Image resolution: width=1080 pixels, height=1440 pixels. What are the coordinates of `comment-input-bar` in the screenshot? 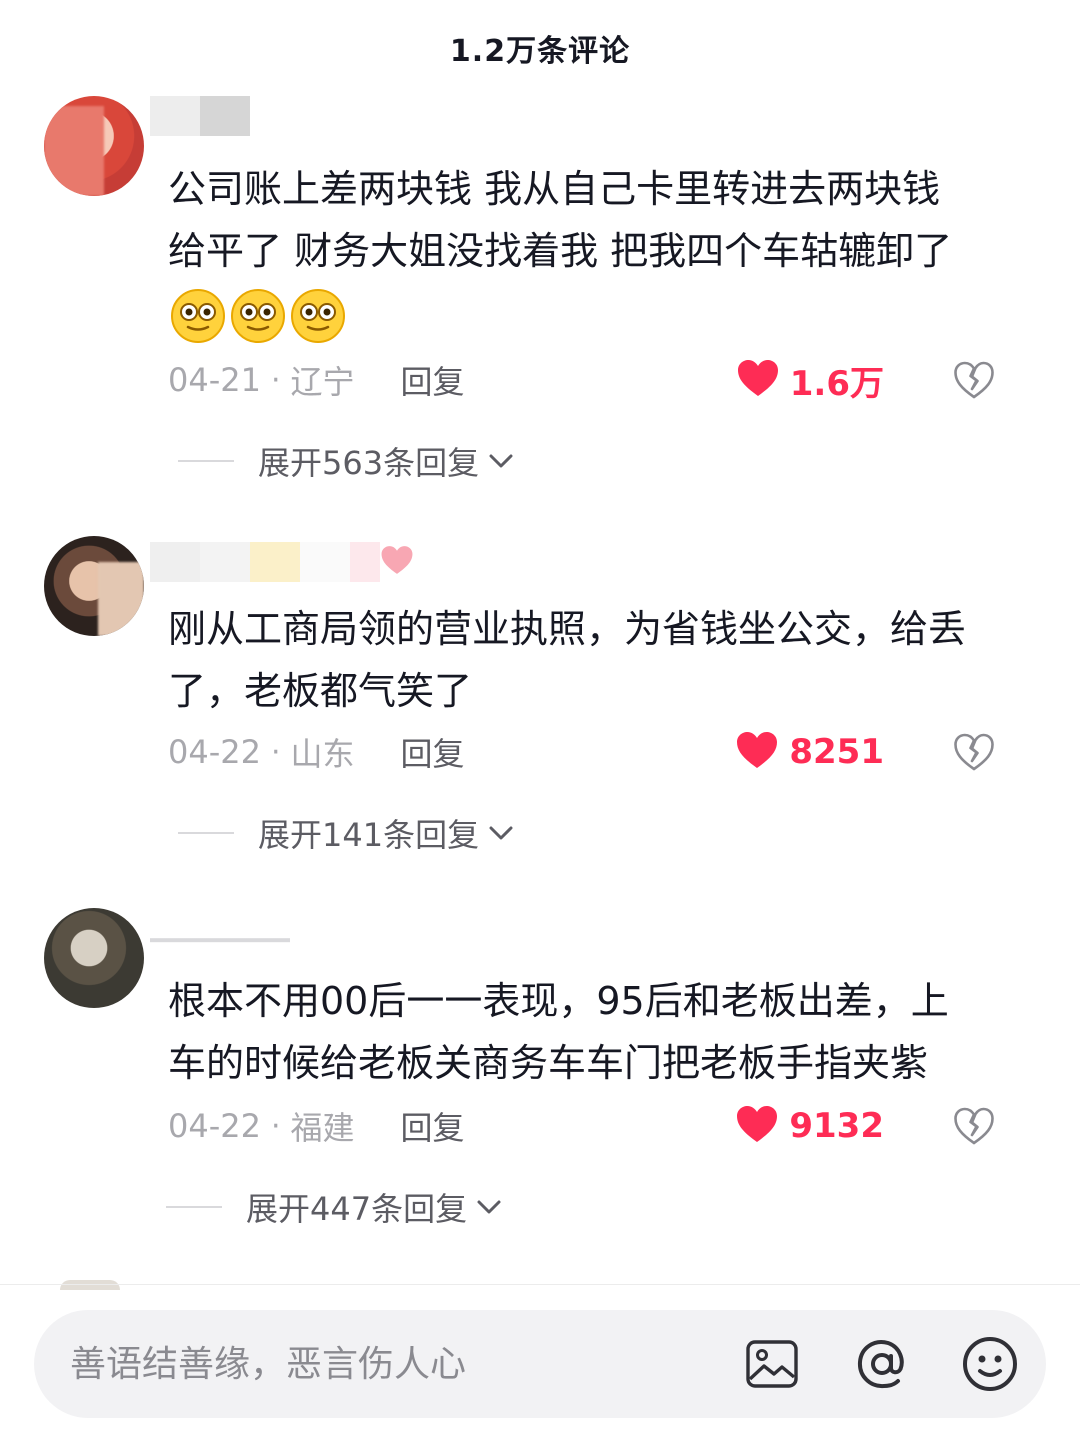 It's located at (540, 1364).